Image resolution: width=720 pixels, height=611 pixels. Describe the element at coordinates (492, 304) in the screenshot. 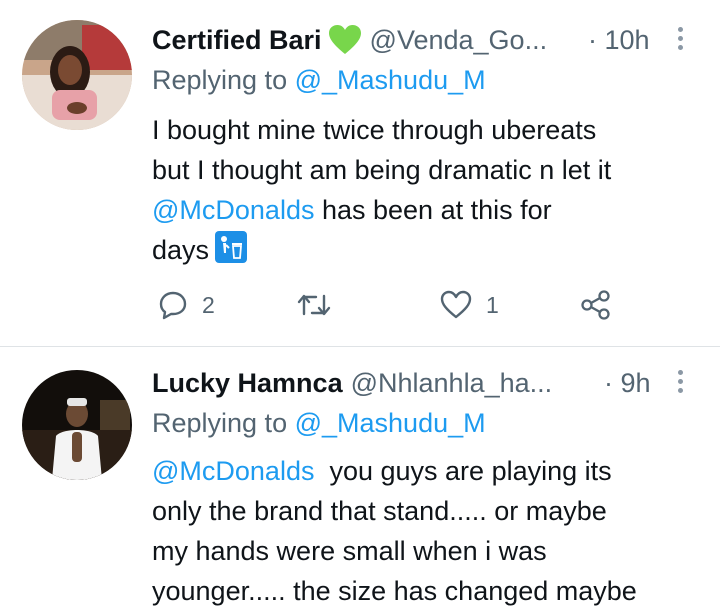

I see `like-count: 1` at that location.